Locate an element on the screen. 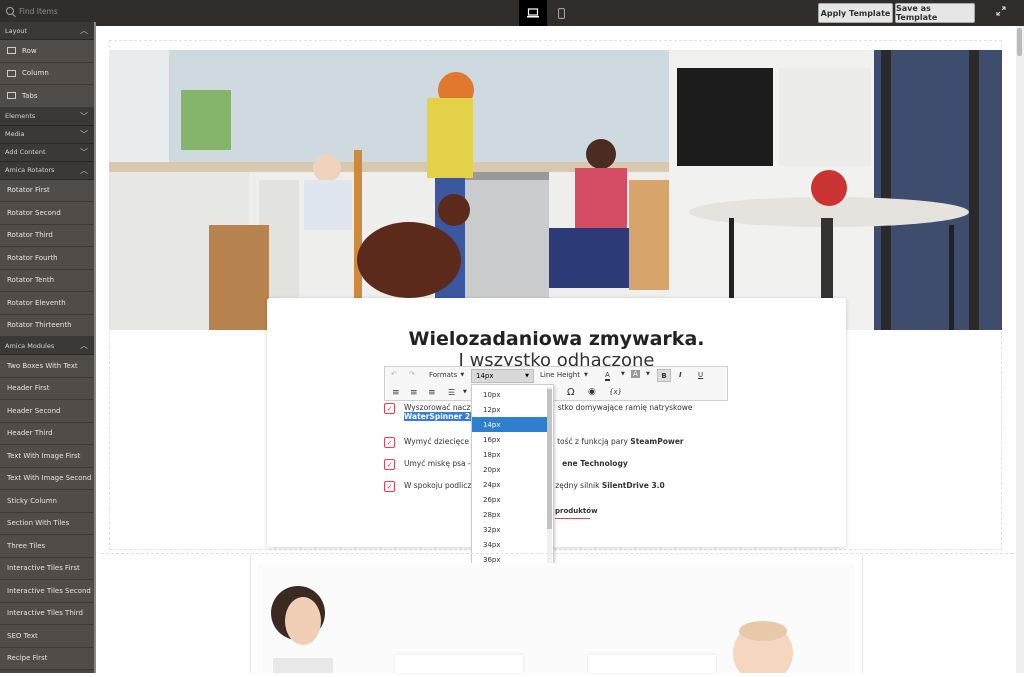  desktop-view-button is located at coordinates (533, 13).